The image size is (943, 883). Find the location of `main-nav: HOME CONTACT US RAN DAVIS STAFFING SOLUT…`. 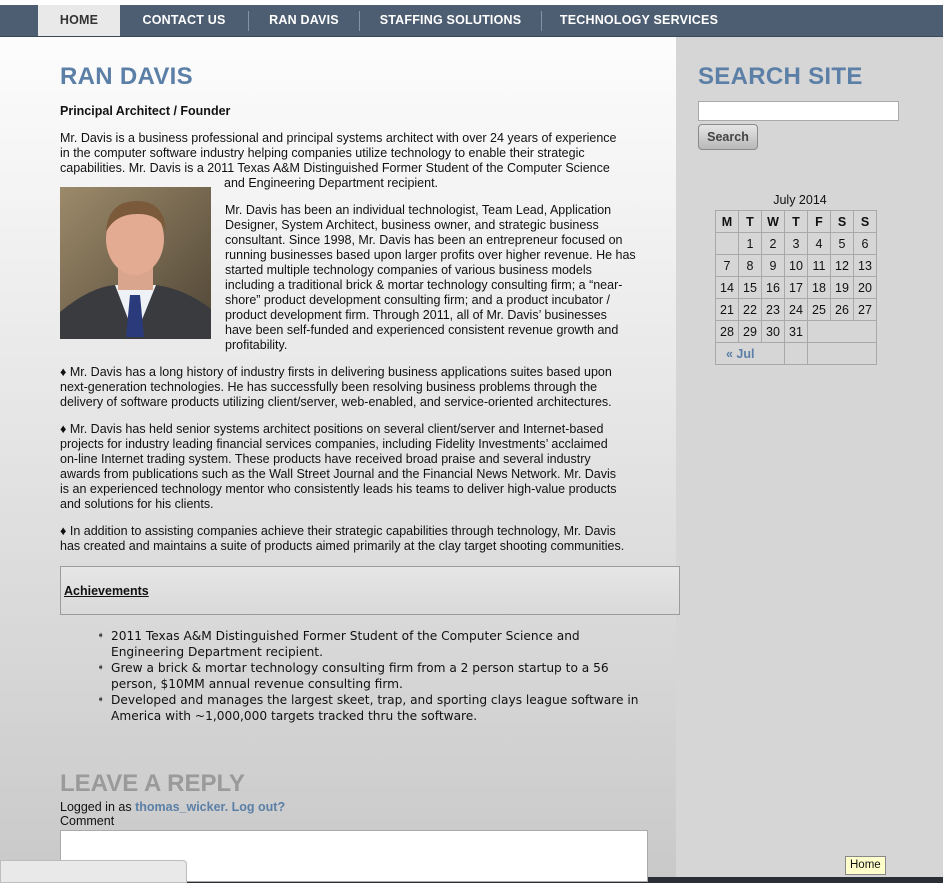

main-nav: HOME CONTACT US RAN DAVIS STAFFING SOLUT… is located at coordinates (471, 21).